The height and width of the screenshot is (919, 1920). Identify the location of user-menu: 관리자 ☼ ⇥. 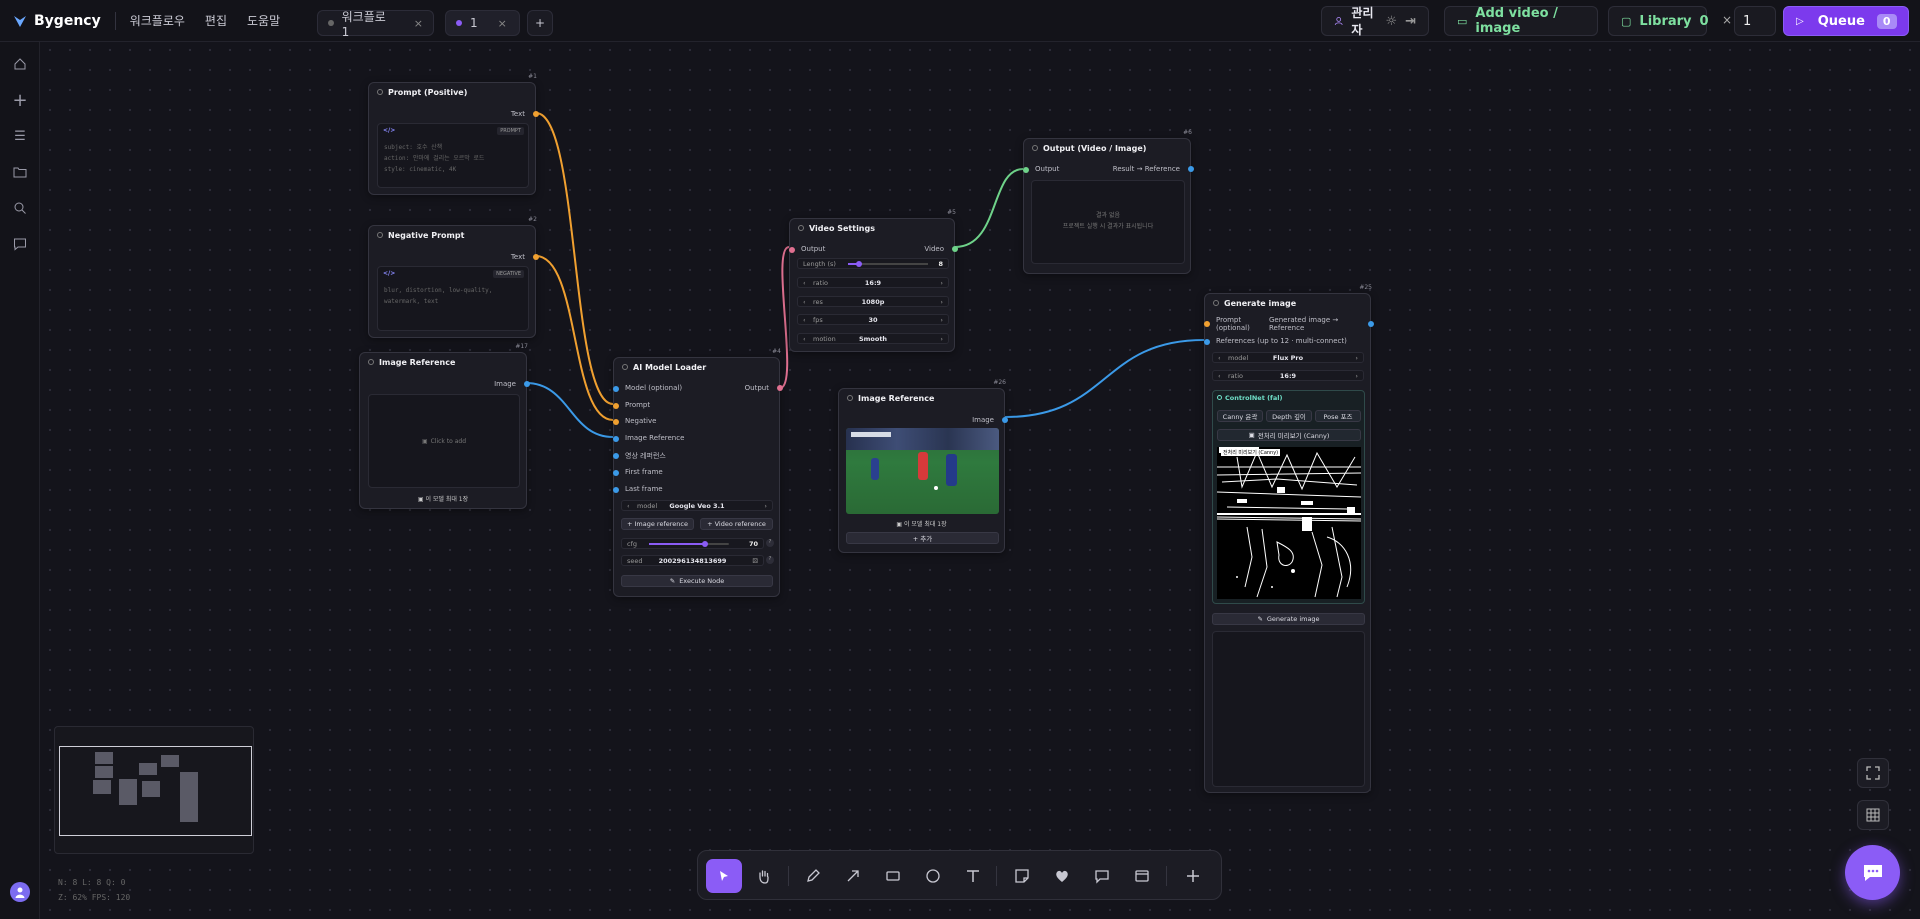
(1375, 21).